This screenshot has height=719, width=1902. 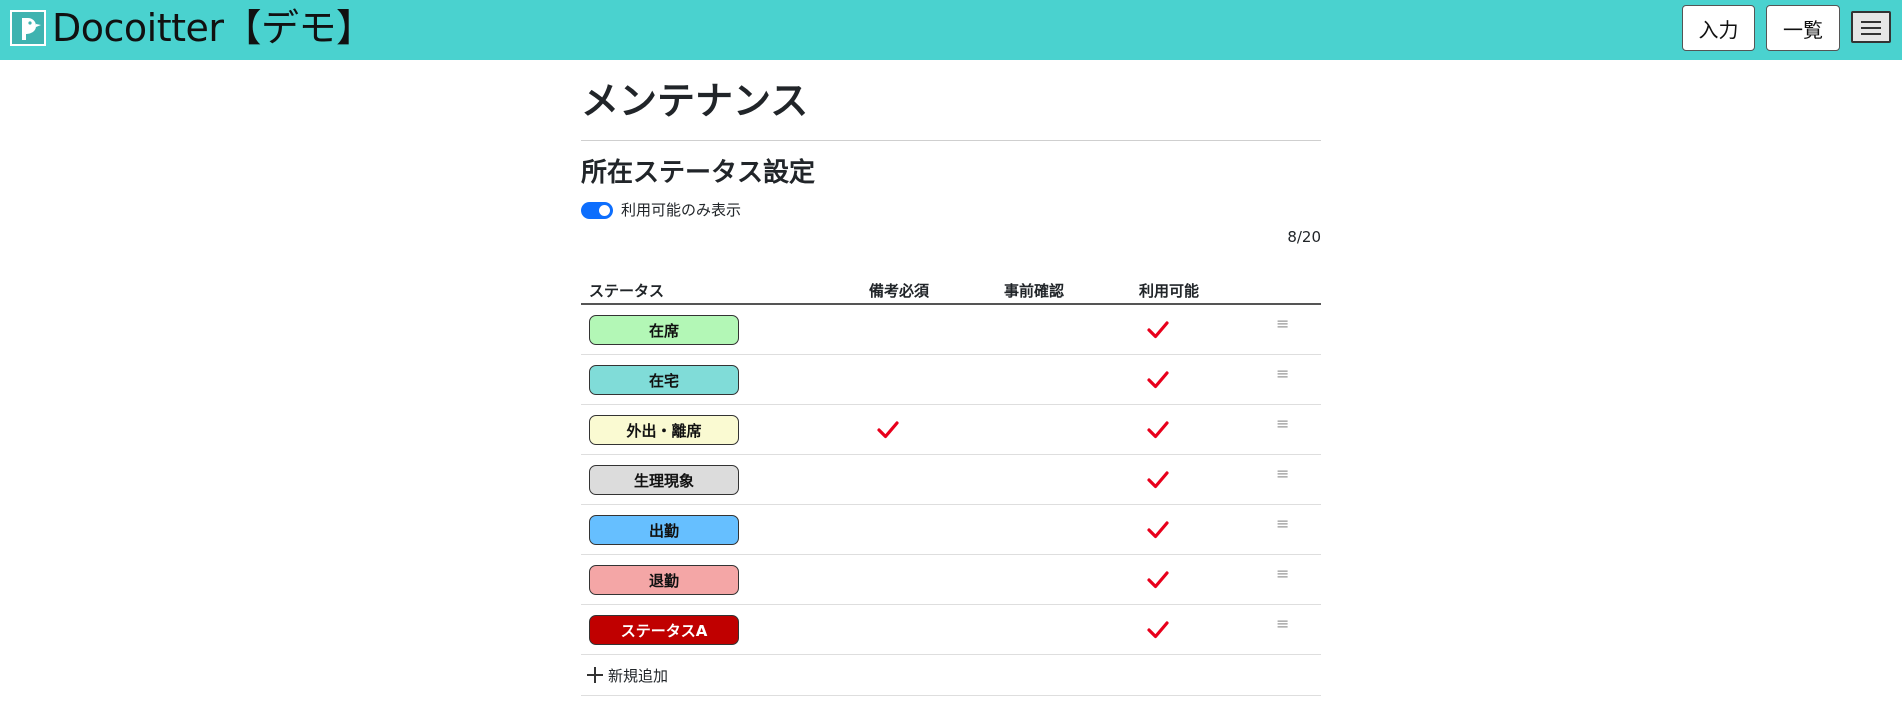 What do you see at coordinates (1718, 28) in the screenshot?
I see `input-button: 入力` at bounding box center [1718, 28].